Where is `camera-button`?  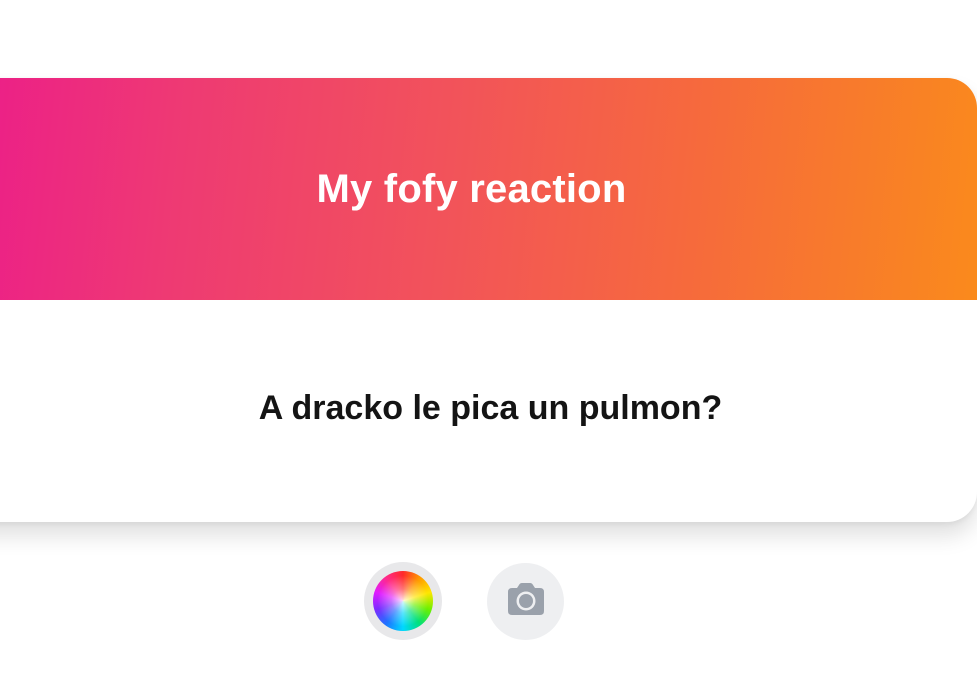 camera-button is located at coordinates (525, 601).